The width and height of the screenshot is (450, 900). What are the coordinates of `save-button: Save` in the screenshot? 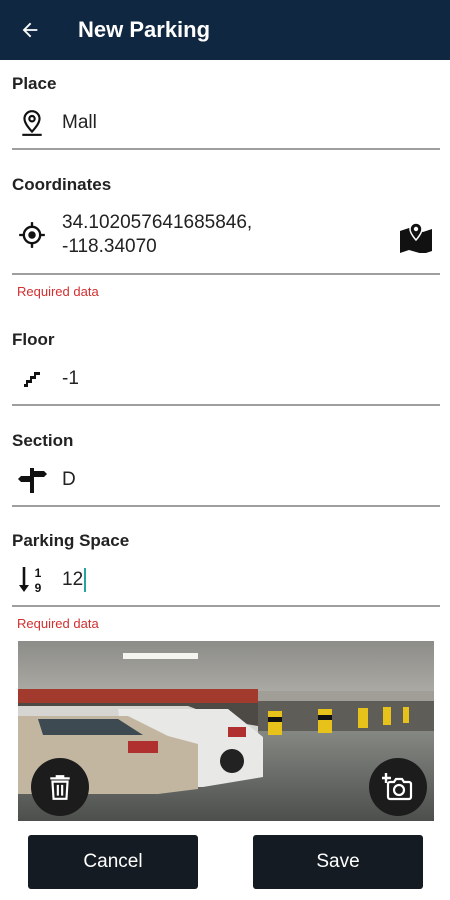 It's located at (338, 862).